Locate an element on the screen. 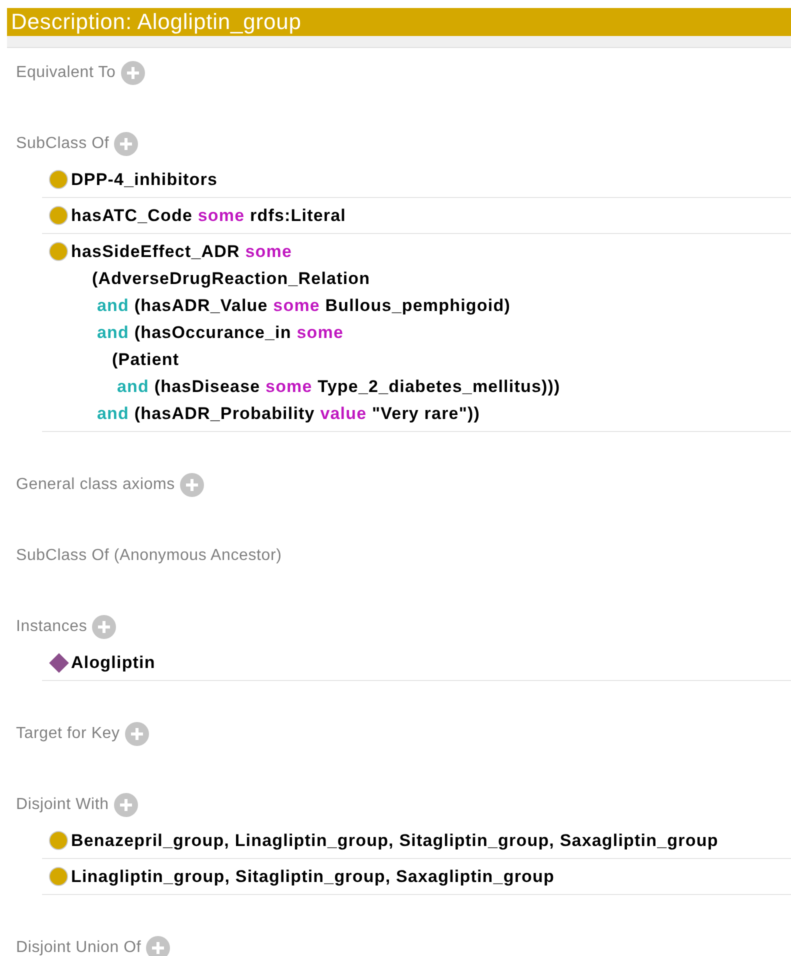 The height and width of the screenshot is (956, 791). section-label: Instances is located at coordinates (52, 627).